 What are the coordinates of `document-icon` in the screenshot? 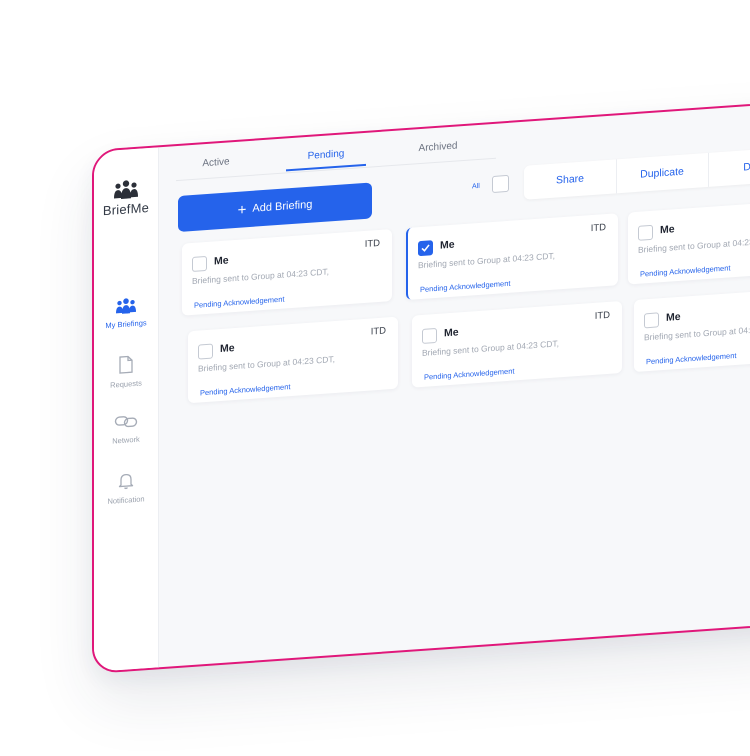 It's located at (126, 364).